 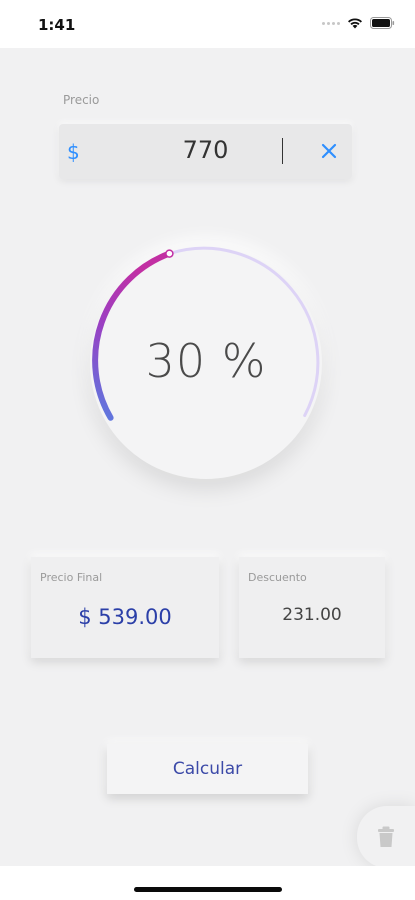 I want to click on price-label: Precio, so click(x=81, y=100).